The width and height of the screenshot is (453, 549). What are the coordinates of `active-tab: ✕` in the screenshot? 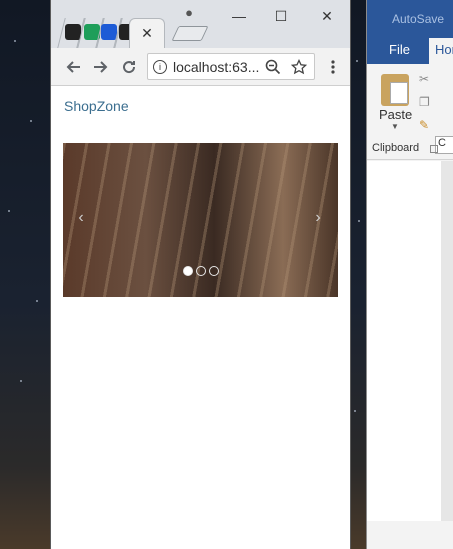 It's located at (147, 33).